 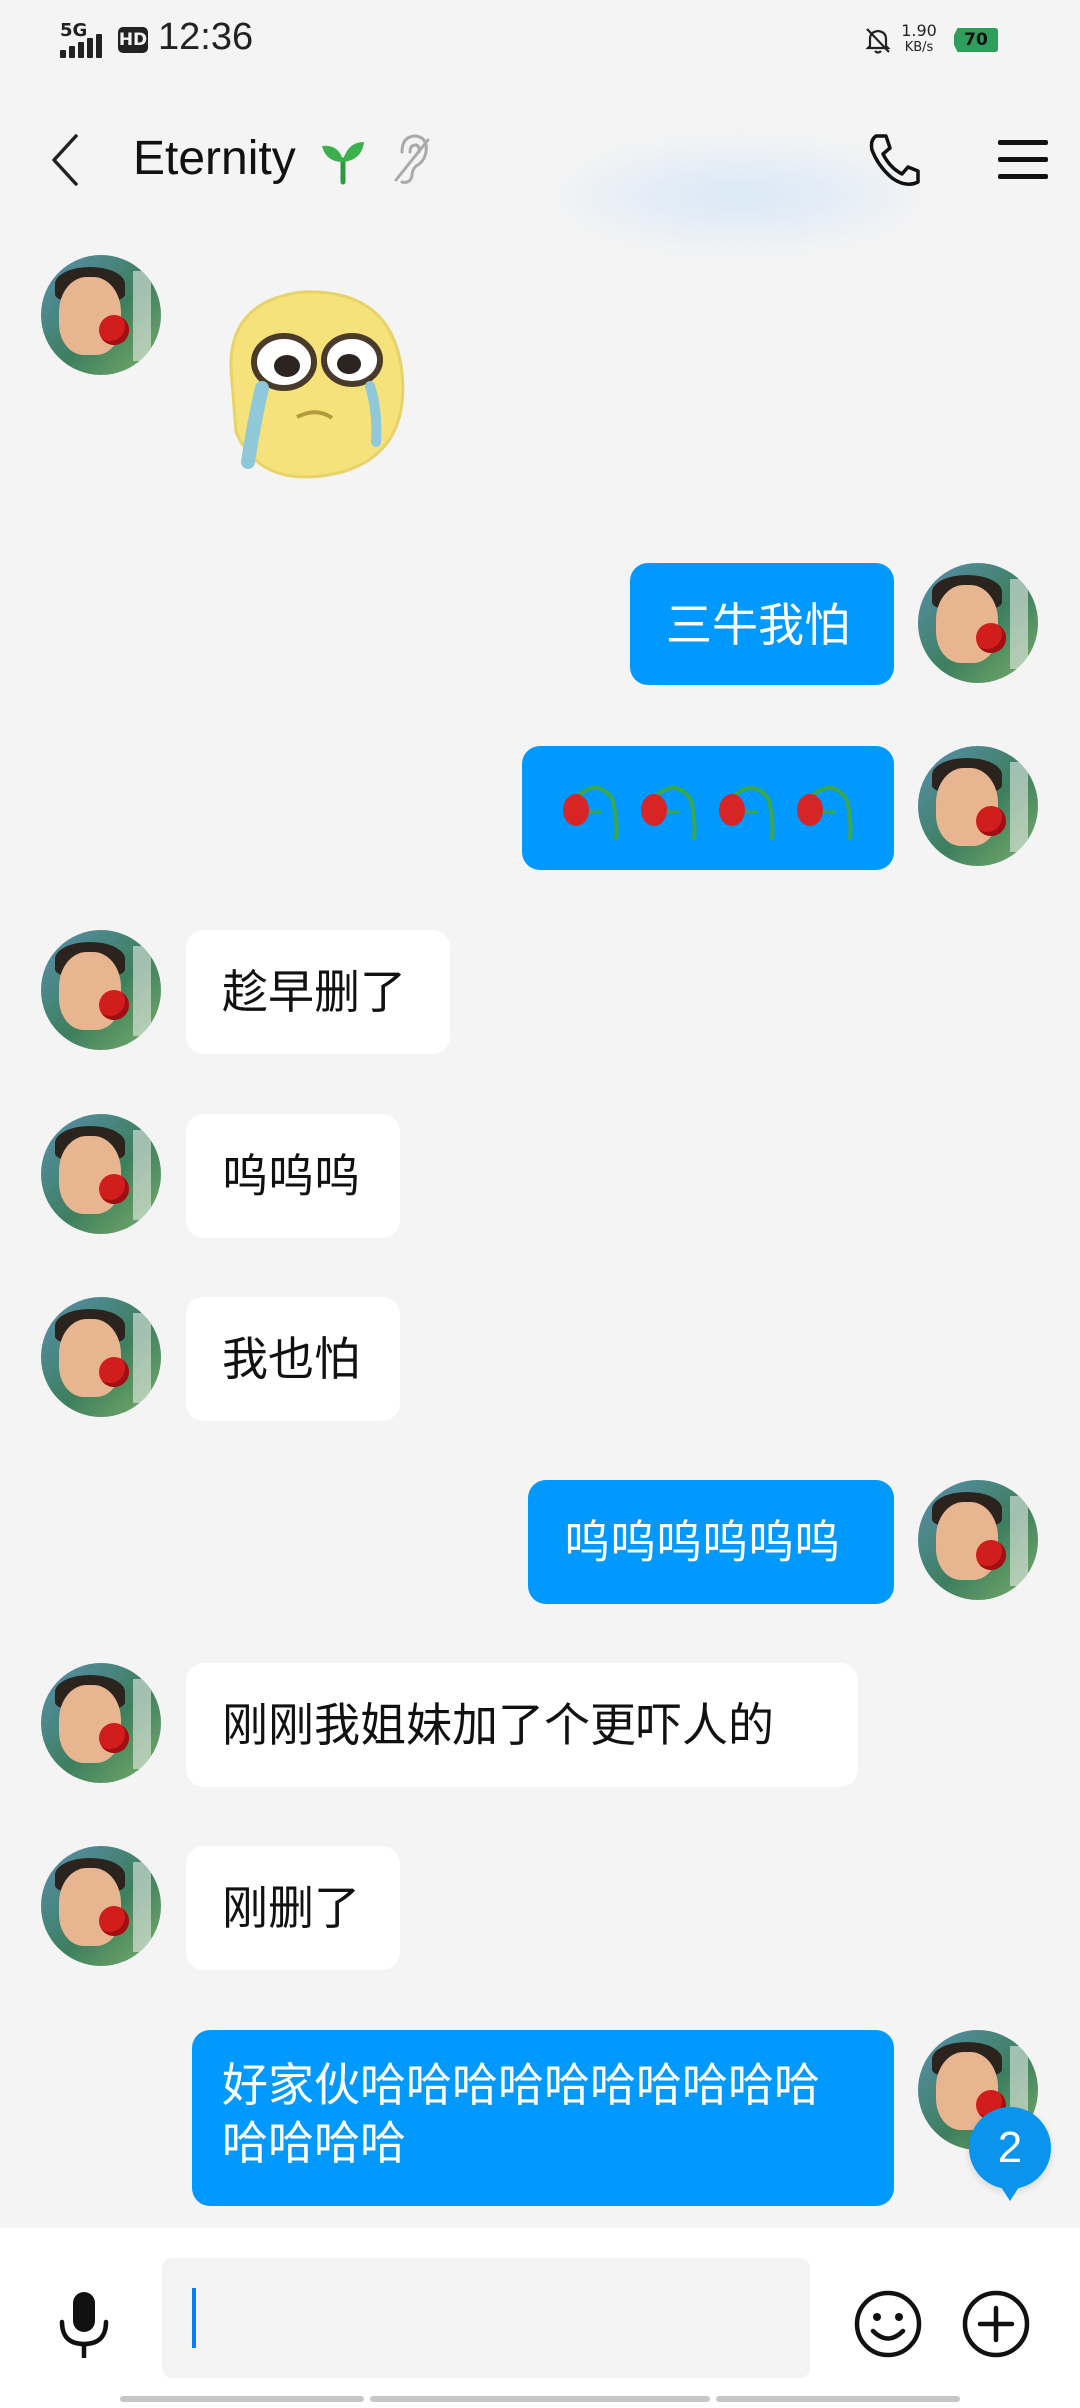 I want to click on message-text: 刚刚我姐妹加了个更吓人的, so click(x=498, y=1725).